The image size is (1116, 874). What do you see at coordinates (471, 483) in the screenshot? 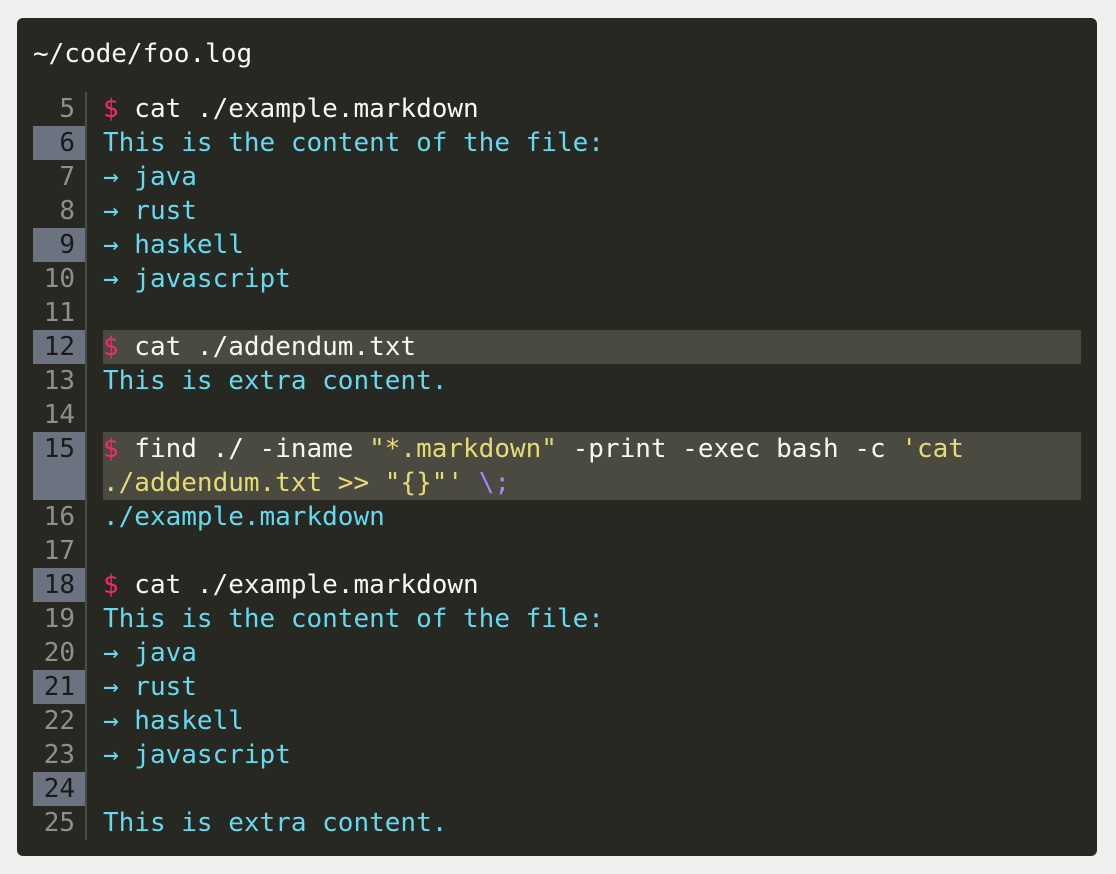
I see `command-text` at bounding box center [471, 483].